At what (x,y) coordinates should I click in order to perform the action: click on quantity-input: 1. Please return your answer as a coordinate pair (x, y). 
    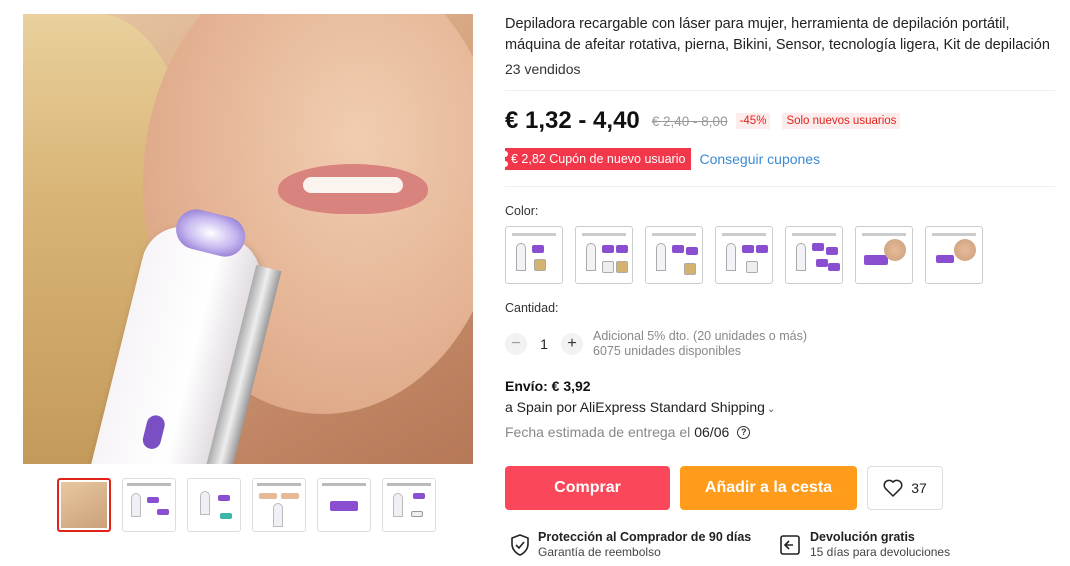
    Looking at the image, I should click on (544, 344).